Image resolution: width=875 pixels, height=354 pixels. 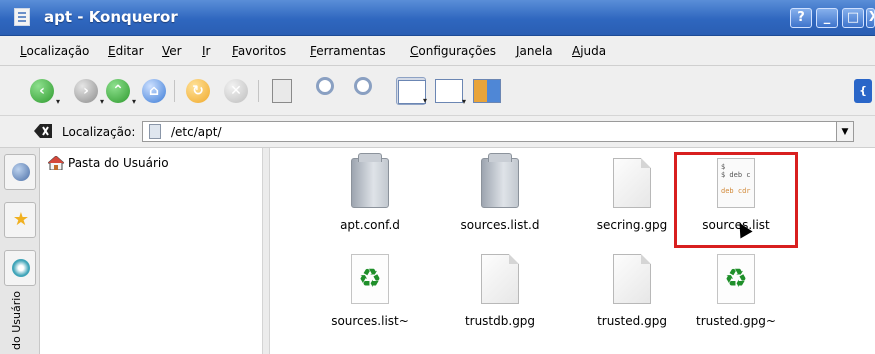 I want to click on print-button, so click(x=283, y=91).